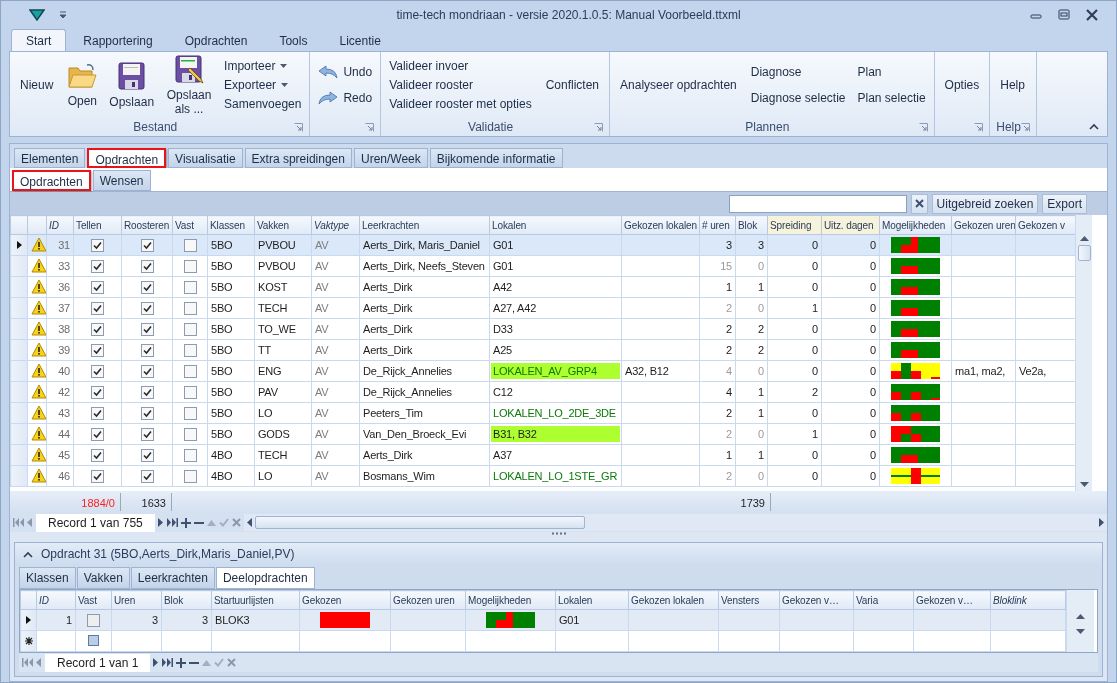 The height and width of the screenshot is (683, 1117). I want to click on column-header: Gekozen uren, so click(983, 225).